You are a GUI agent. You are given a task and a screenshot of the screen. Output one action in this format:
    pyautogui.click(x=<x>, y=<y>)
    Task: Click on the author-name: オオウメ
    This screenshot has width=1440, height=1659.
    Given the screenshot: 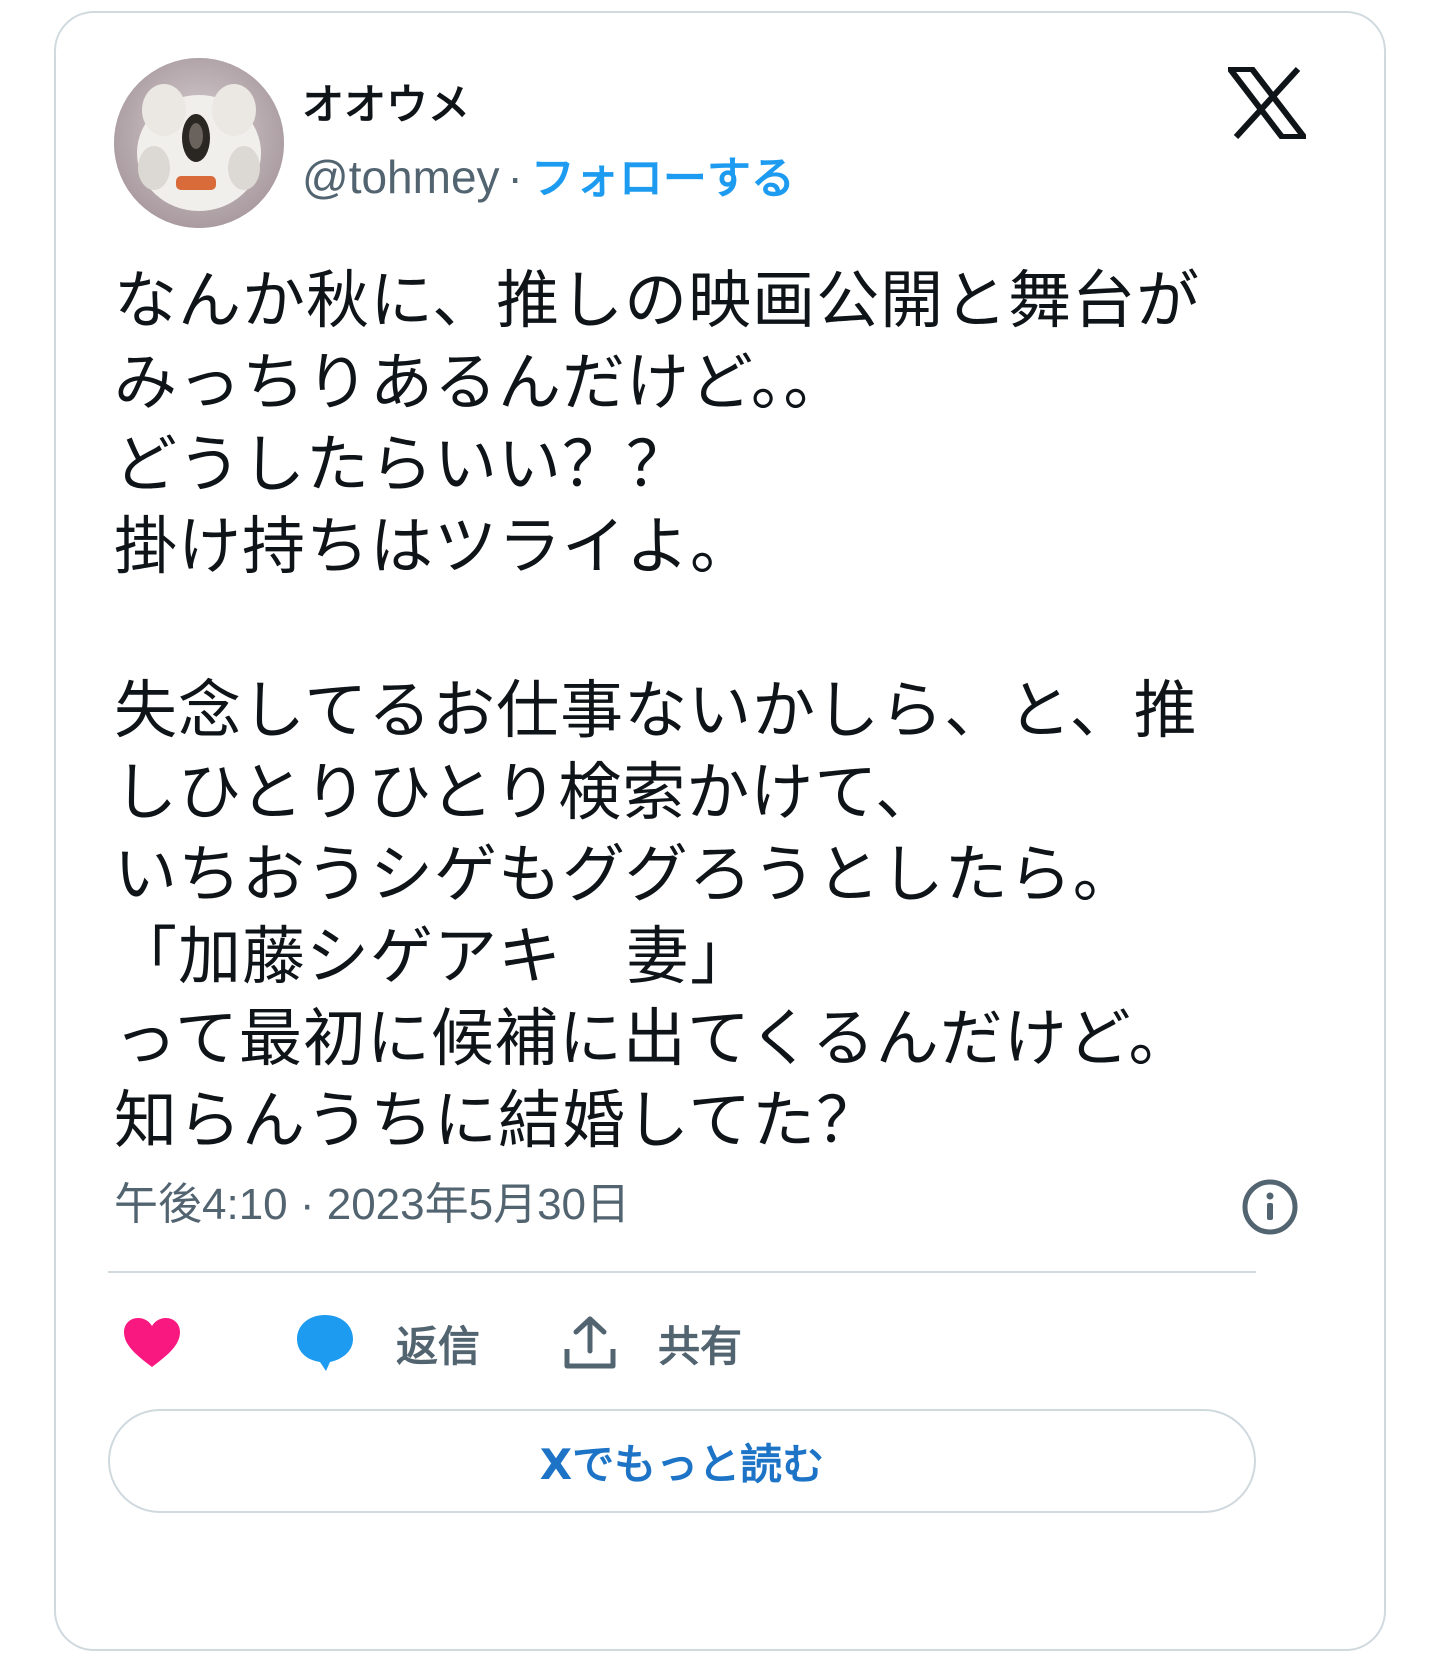 What is the action you would take?
    pyautogui.click(x=548, y=105)
    